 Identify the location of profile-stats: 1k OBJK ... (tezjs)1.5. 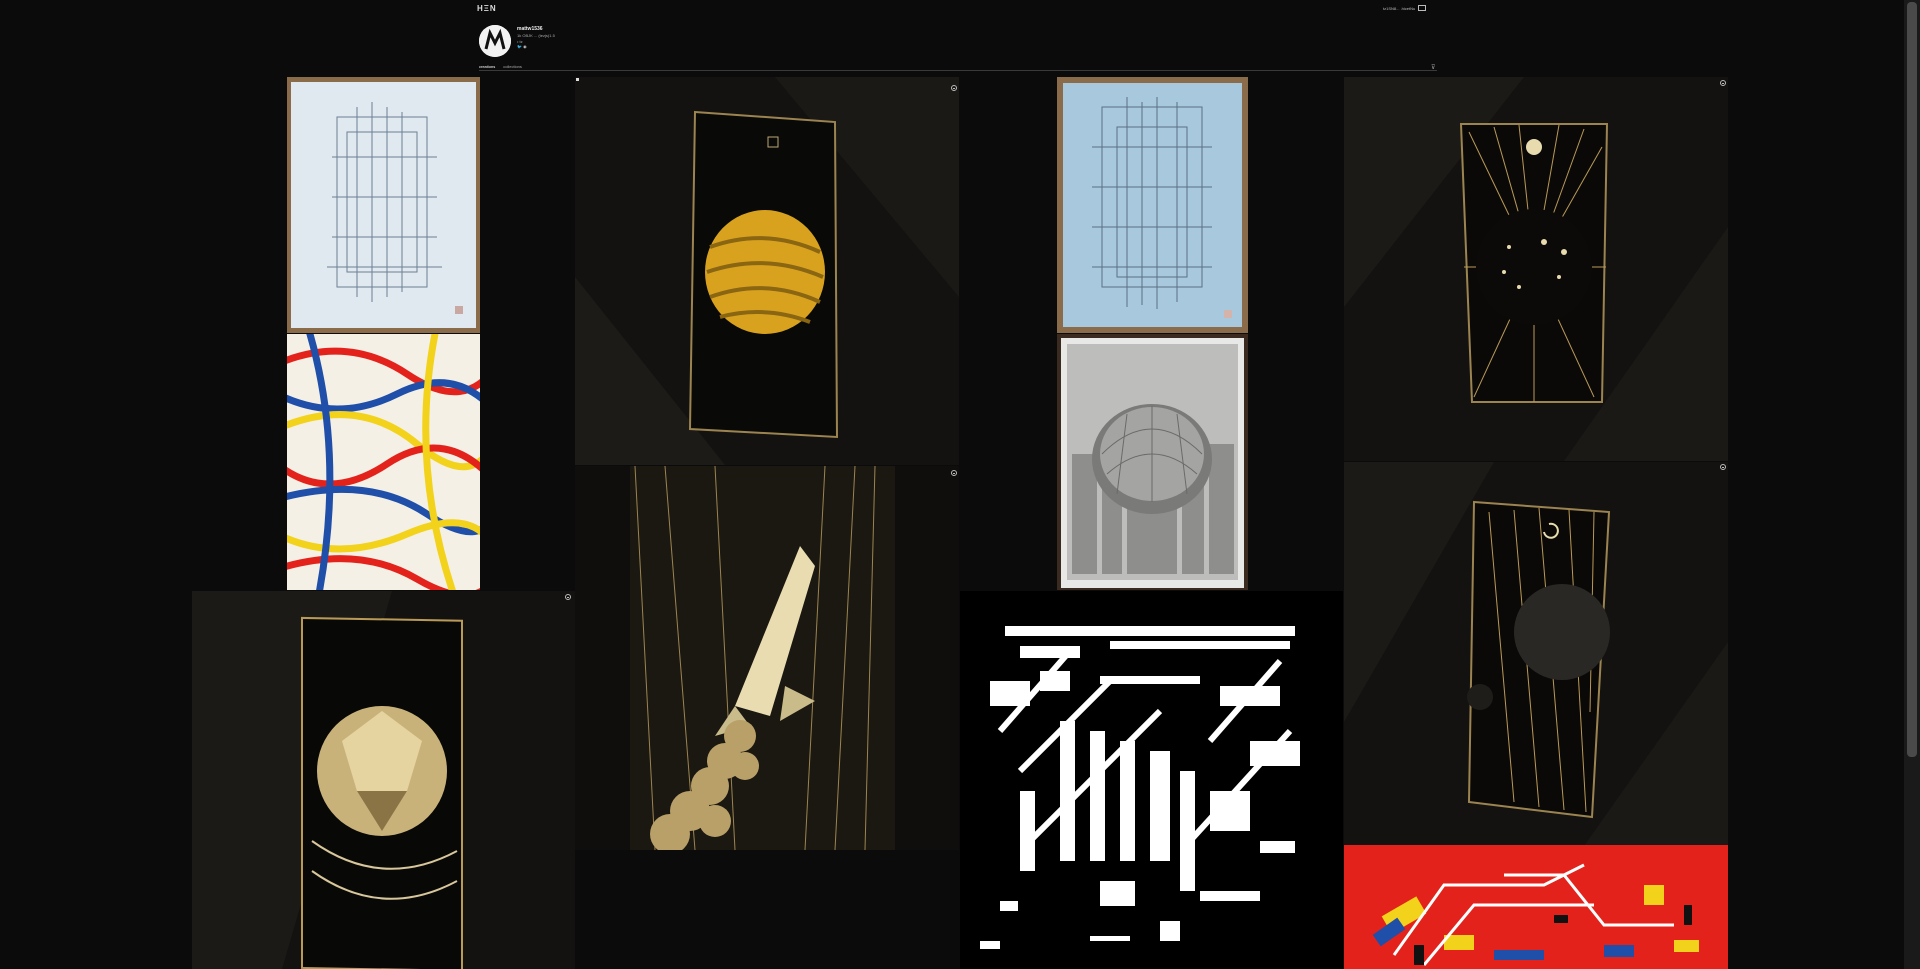
(536, 35).